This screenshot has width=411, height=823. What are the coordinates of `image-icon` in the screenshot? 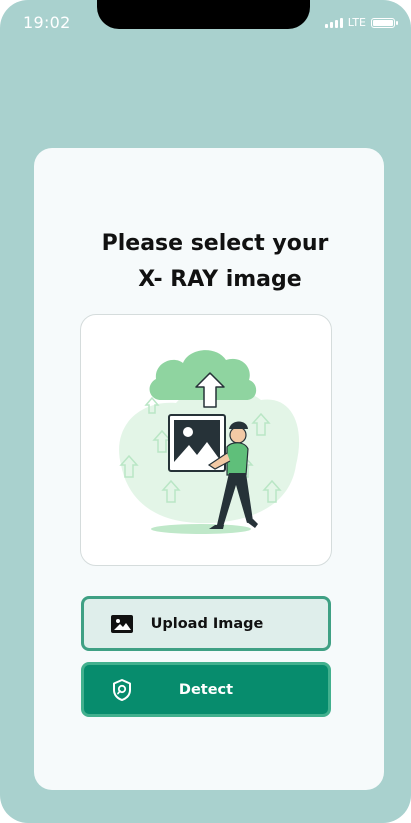 It's located at (122, 623).